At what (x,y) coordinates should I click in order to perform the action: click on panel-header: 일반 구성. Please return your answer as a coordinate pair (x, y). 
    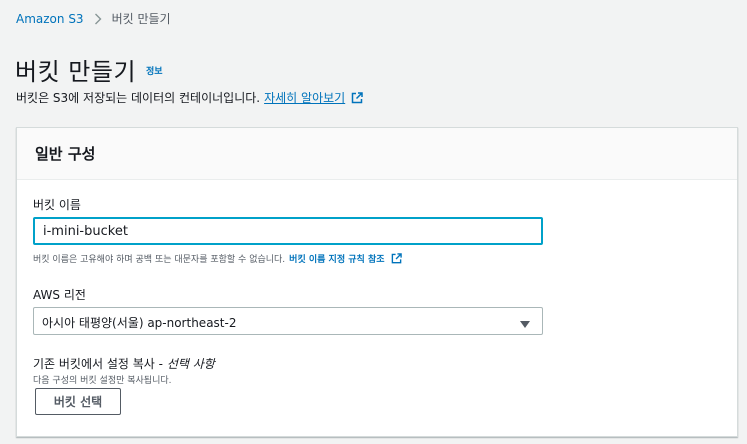
    Looking at the image, I should click on (377, 154).